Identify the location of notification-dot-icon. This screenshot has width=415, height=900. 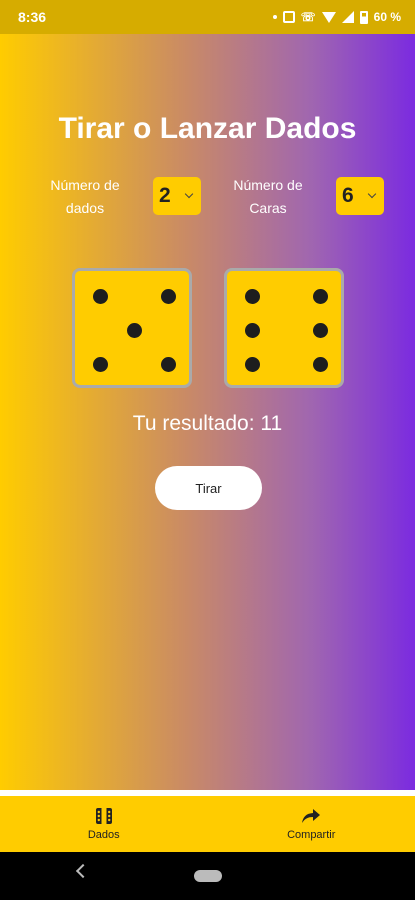
(274, 17).